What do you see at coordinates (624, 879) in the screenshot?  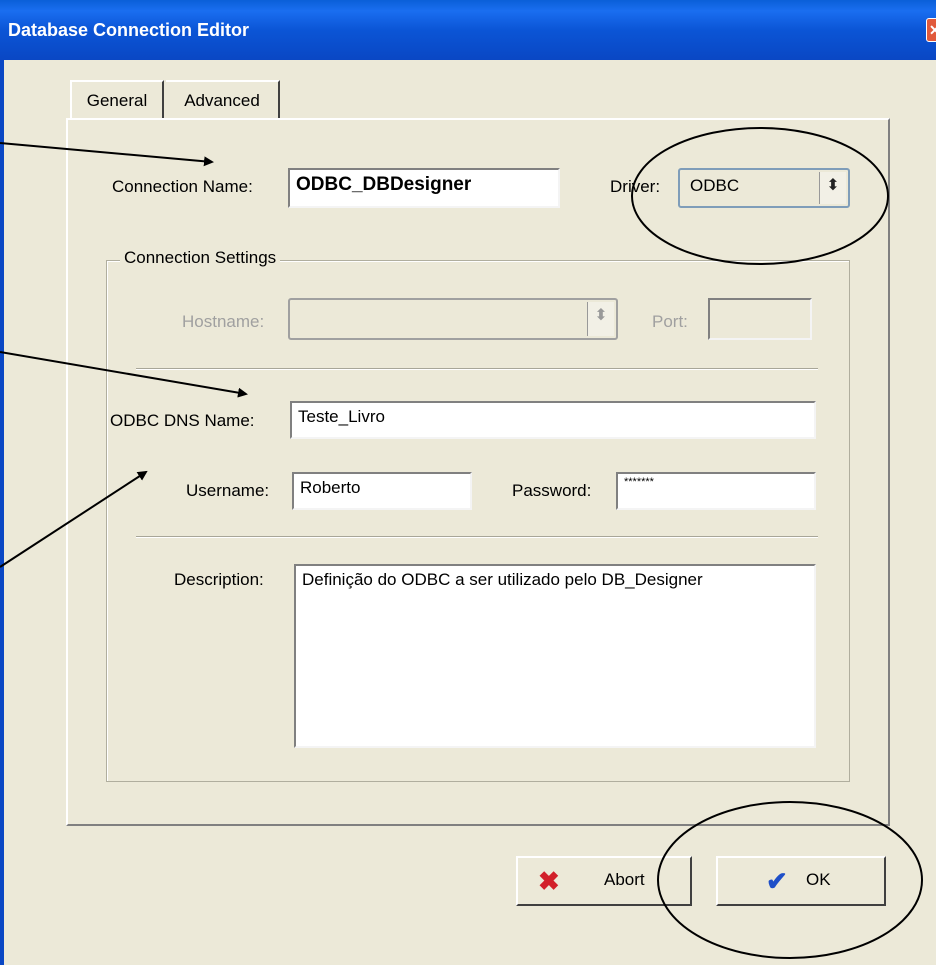 I see `abort-button-label: Abort` at bounding box center [624, 879].